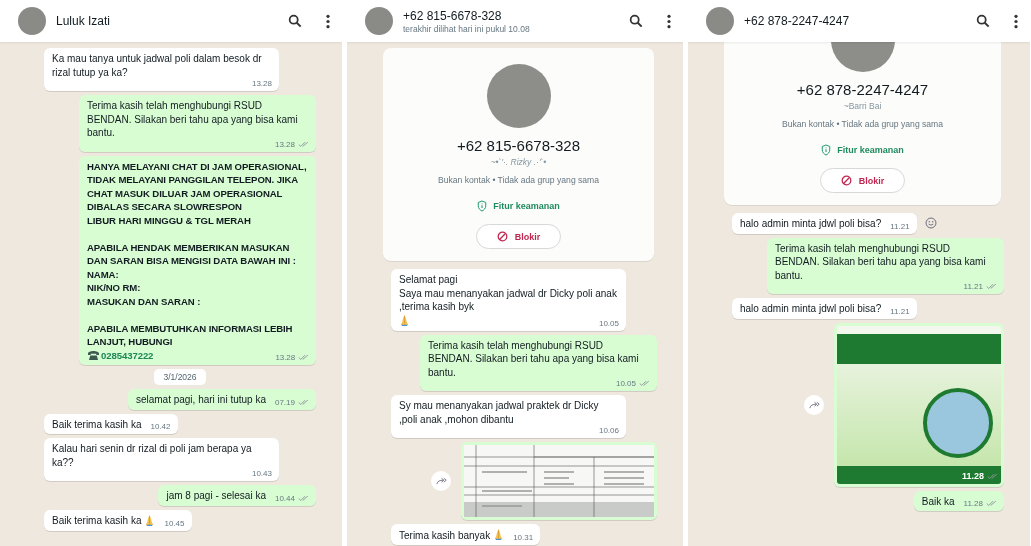  What do you see at coordinates (174, 523) in the screenshot?
I see `message-time: 10.45` at bounding box center [174, 523].